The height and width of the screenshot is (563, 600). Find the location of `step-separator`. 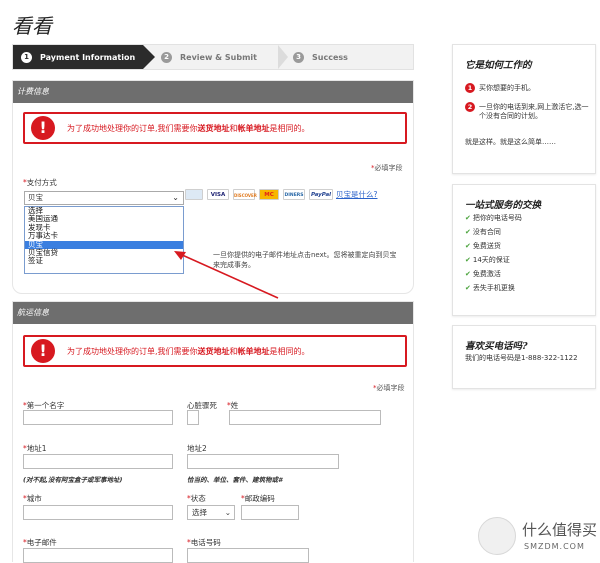

step-separator is located at coordinates (283, 57).